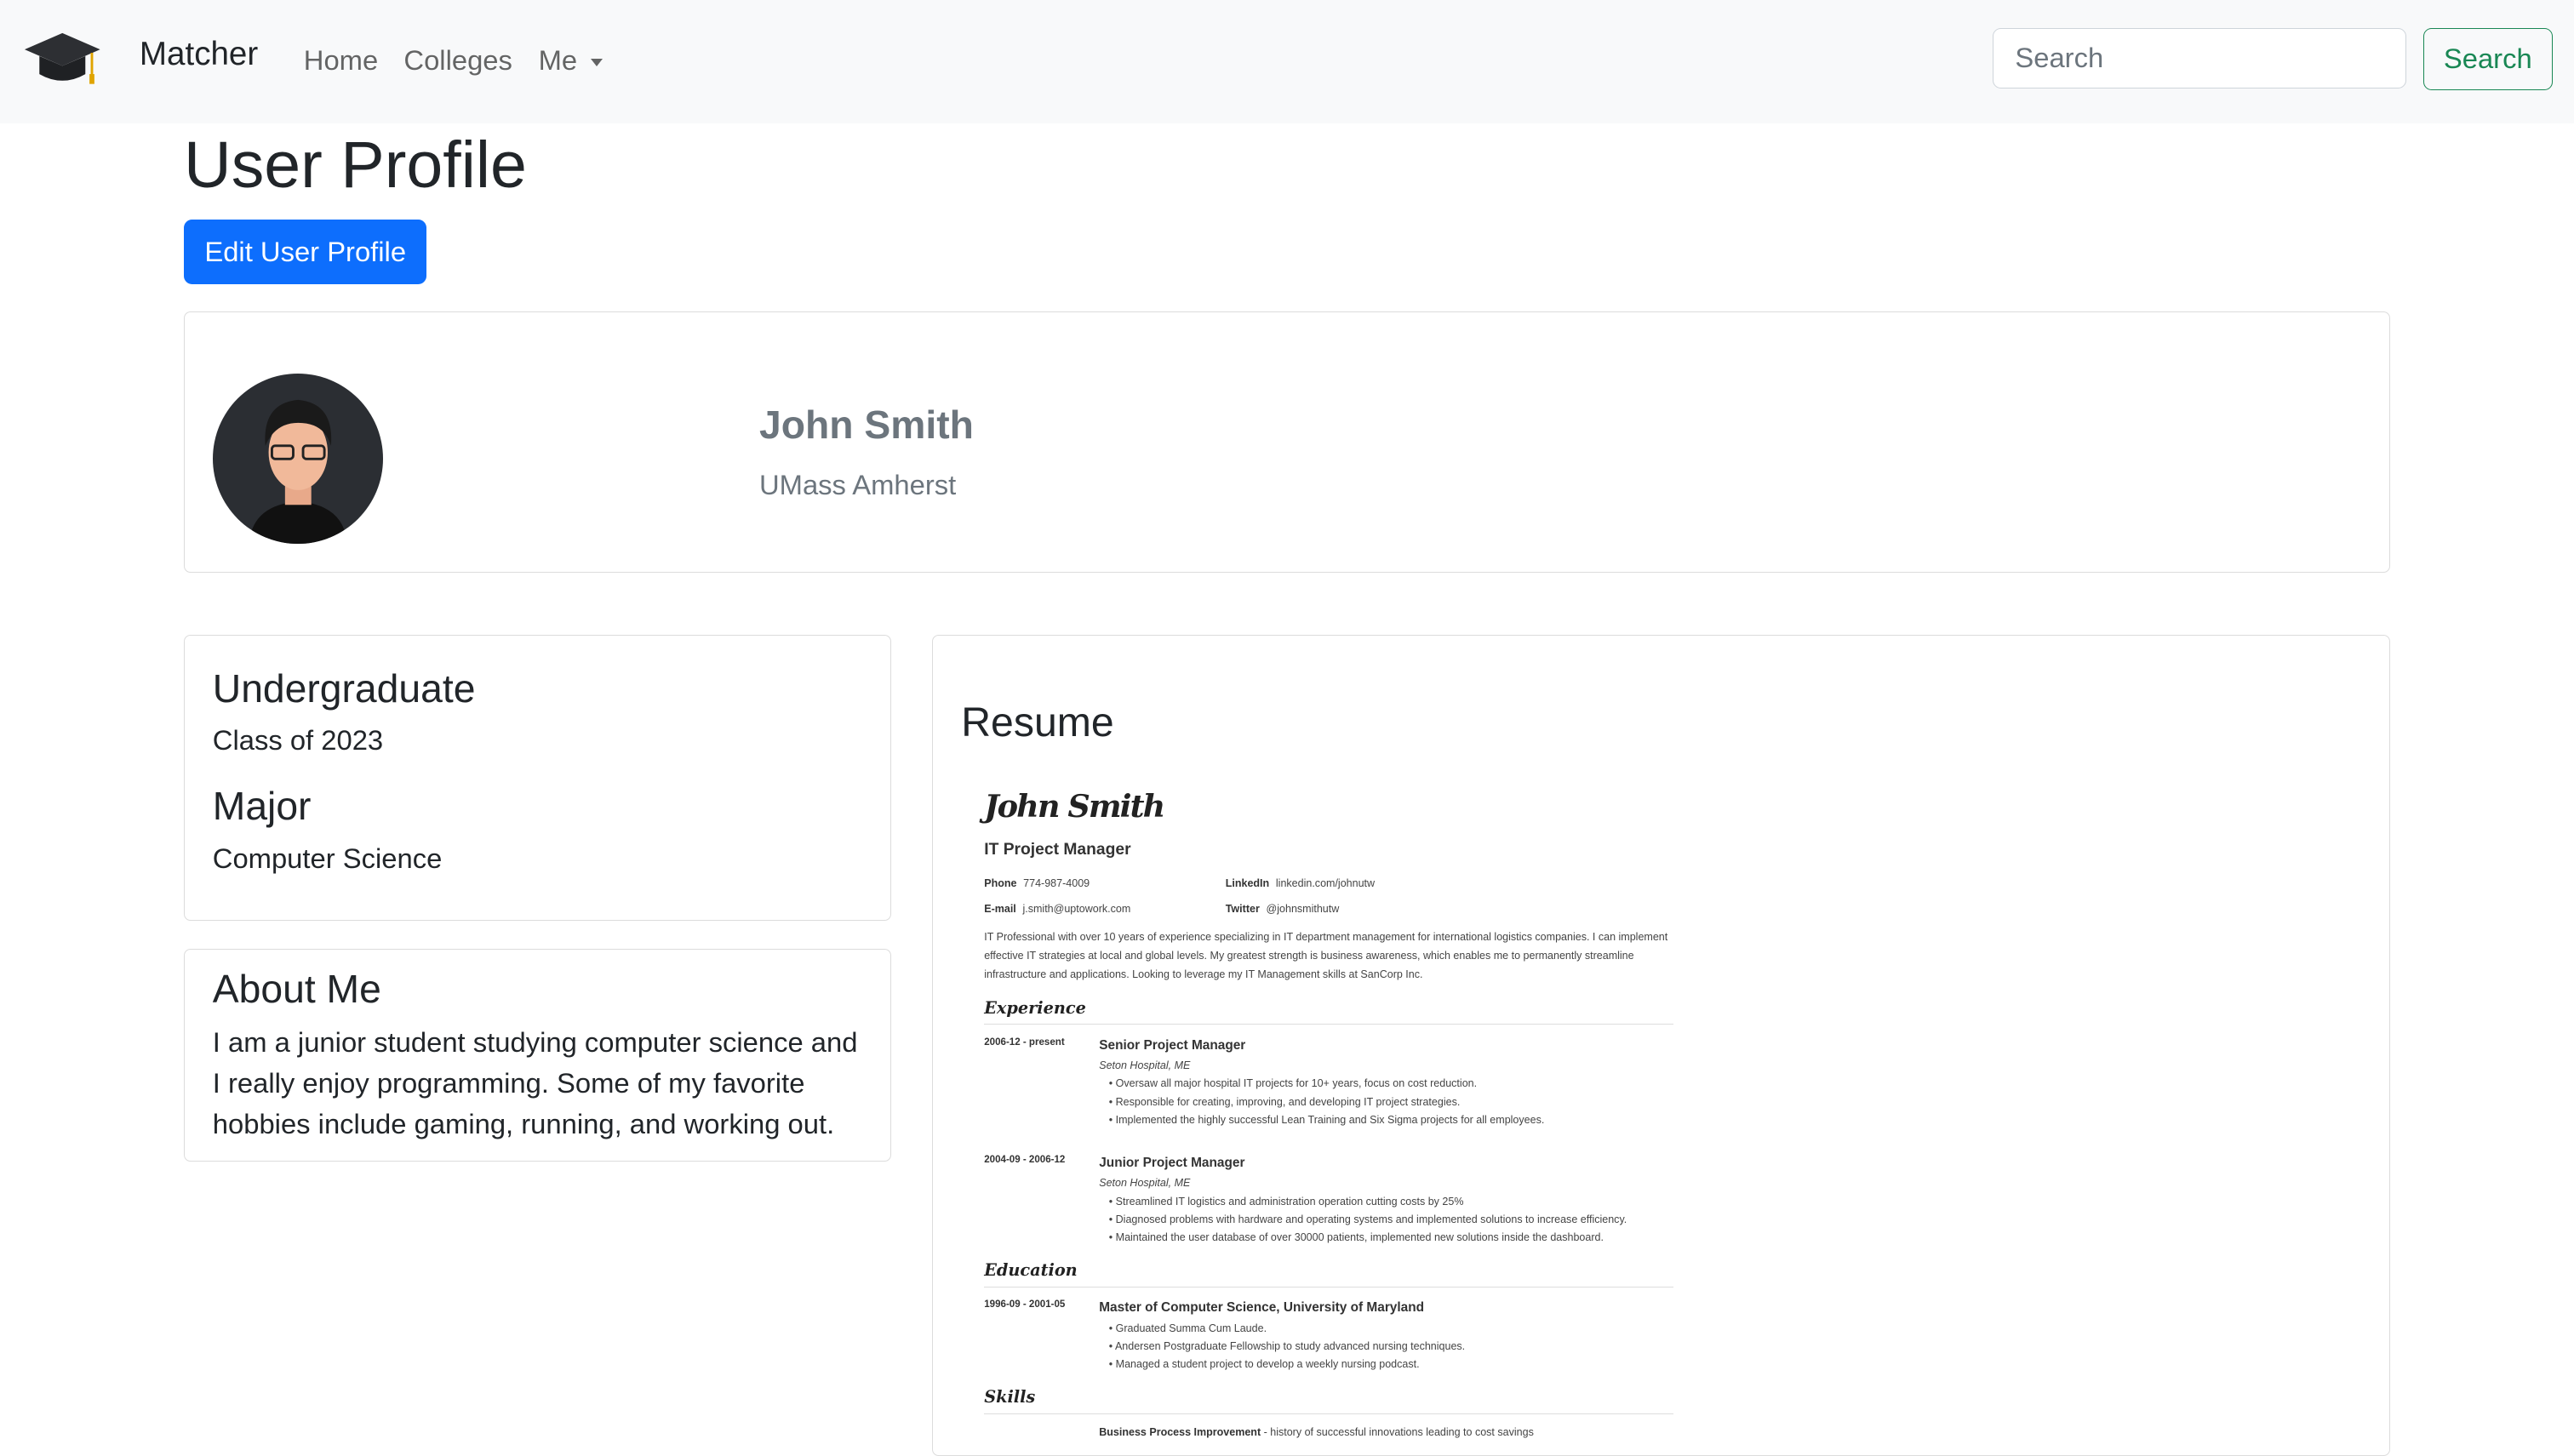 This screenshot has height=1456, width=2574. Describe the element at coordinates (1000, 883) in the screenshot. I see `phone-label: Phone` at that location.